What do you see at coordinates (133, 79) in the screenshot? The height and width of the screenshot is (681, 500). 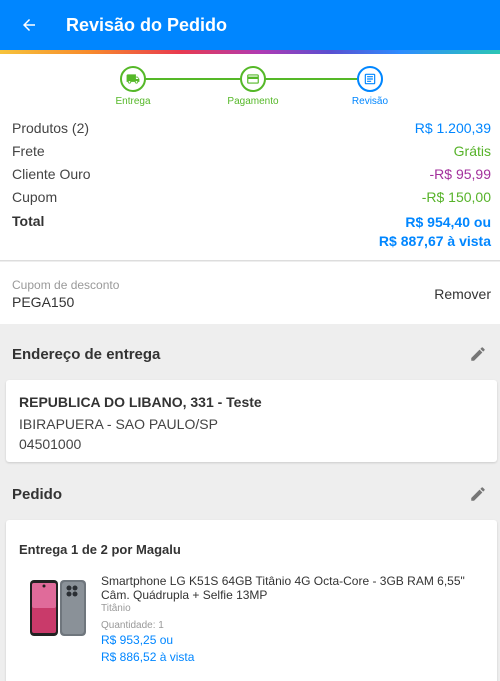 I see `truck-icon` at bounding box center [133, 79].